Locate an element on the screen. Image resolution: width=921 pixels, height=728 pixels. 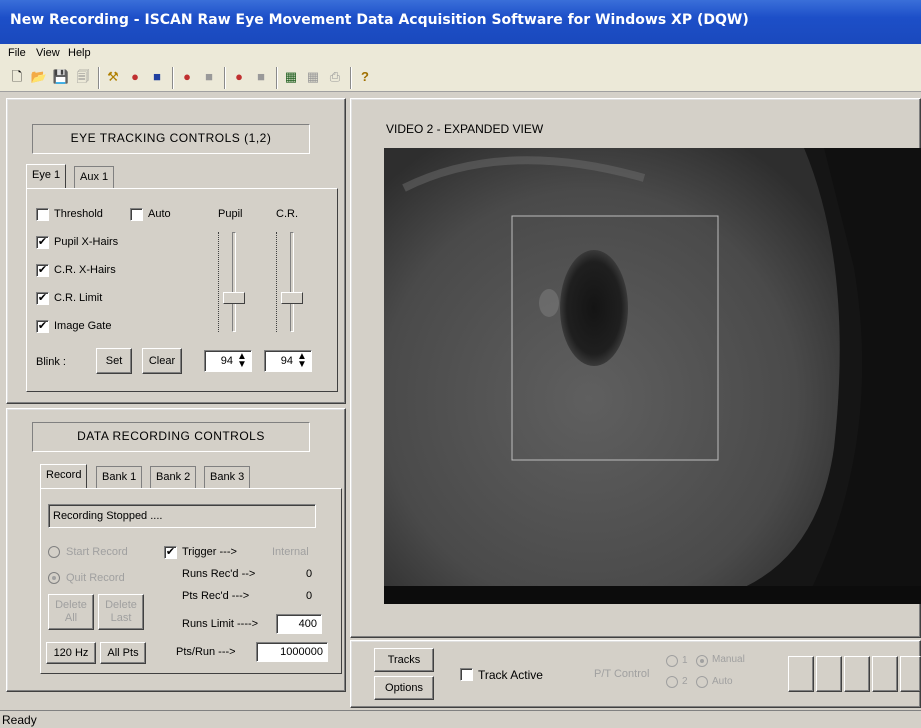
help-icon: ? is located at coordinates (365, 77).